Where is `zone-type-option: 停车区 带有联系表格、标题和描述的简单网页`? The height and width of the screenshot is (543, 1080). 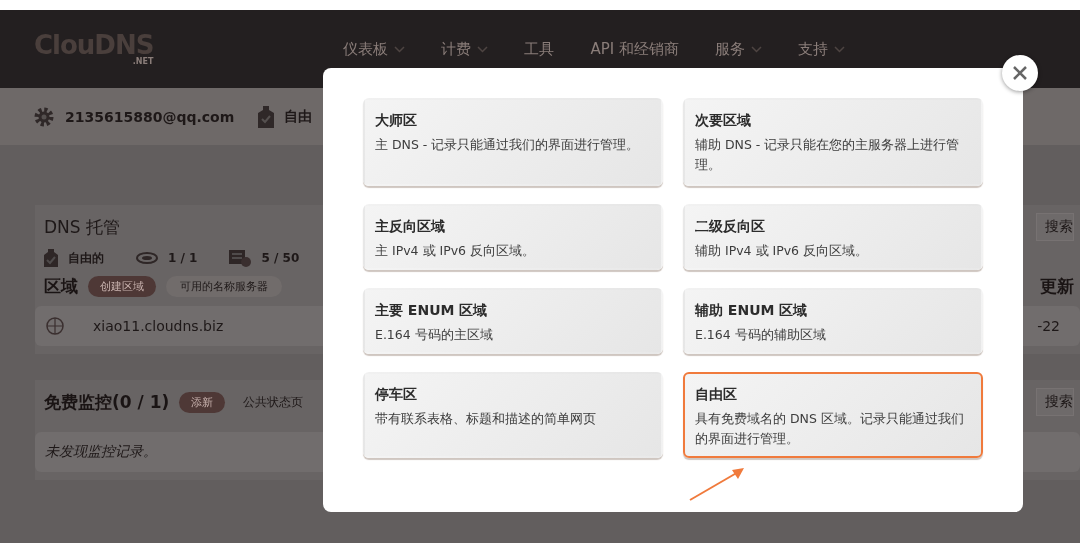
zone-type-option: 停车区 带有联系表格、标题和描述的简单网页 is located at coordinates (513, 415).